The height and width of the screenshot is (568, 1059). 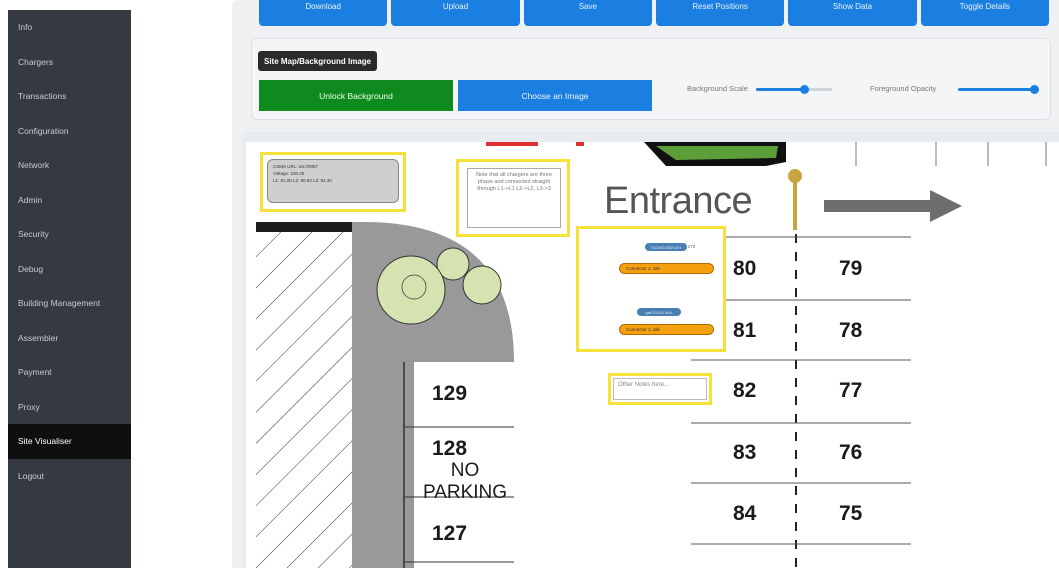 What do you see at coordinates (745, 268) in the screenshot?
I see `bay-80: 80` at bounding box center [745, 268].